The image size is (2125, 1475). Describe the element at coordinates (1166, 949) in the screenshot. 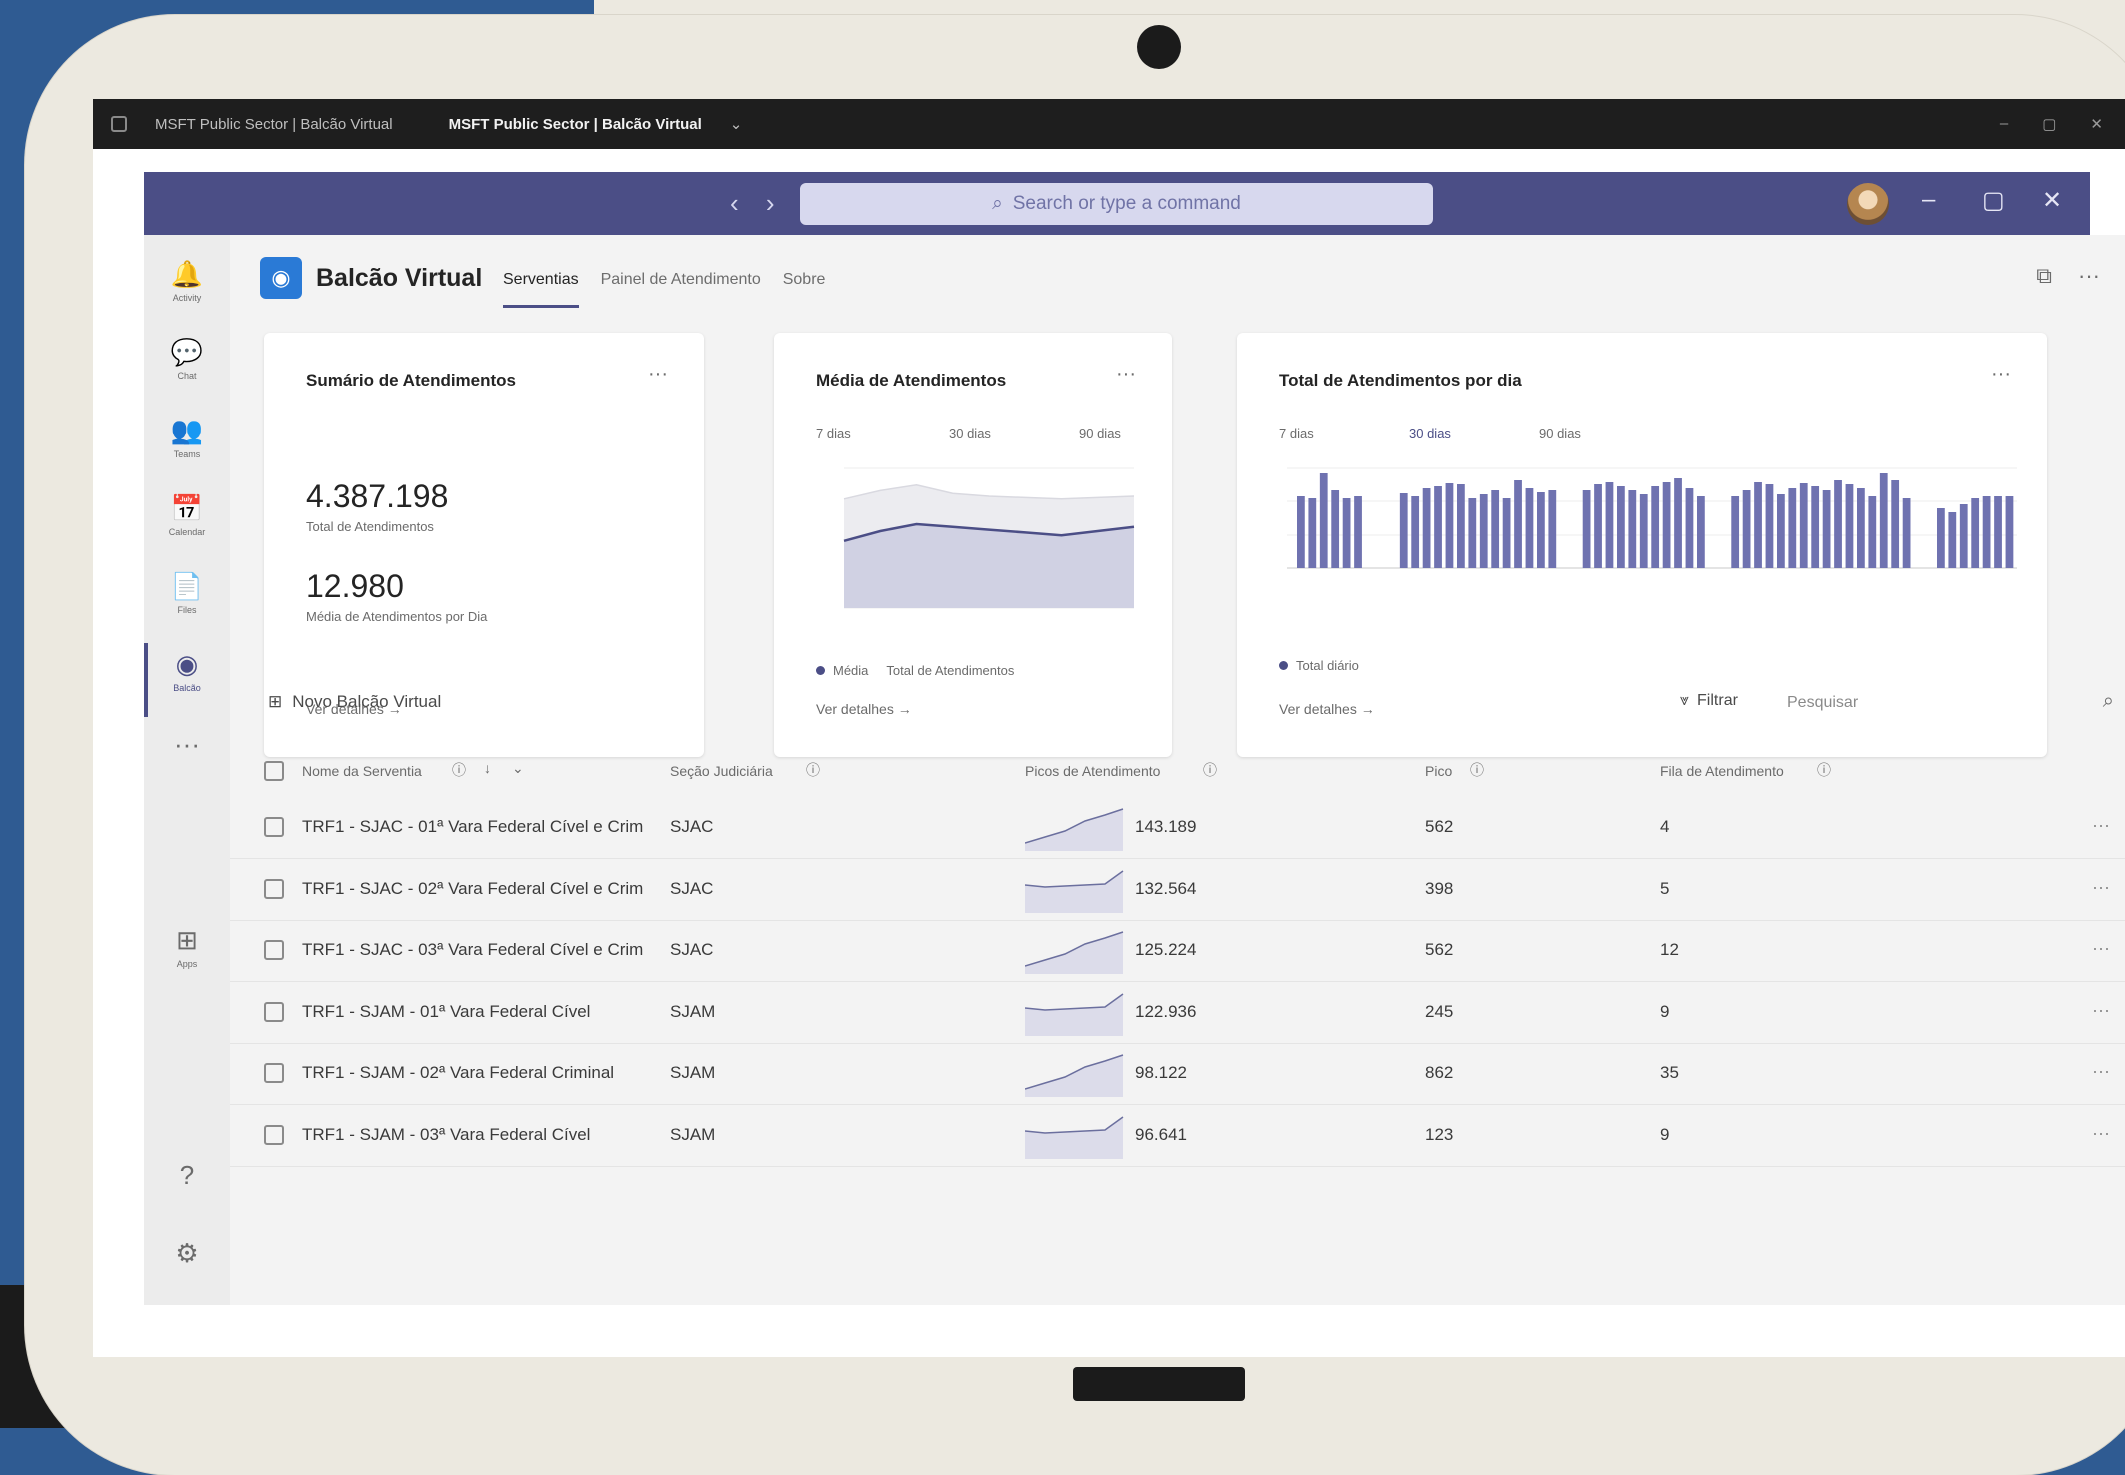

I see `row-value: 125.224` at that location.